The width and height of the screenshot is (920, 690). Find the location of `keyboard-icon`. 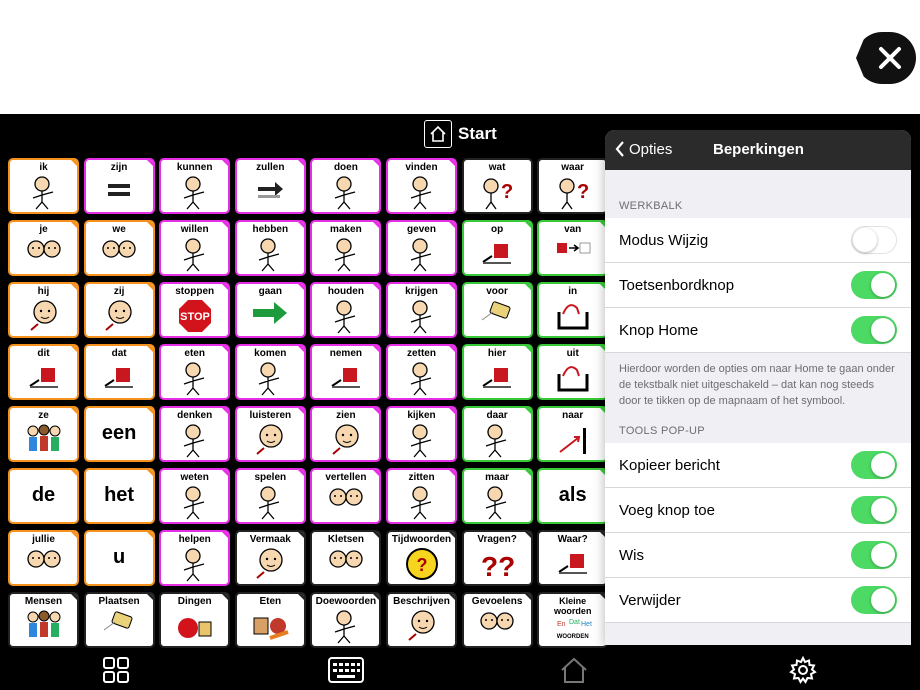

keyboard-icon is located at coordinates (346, 670).